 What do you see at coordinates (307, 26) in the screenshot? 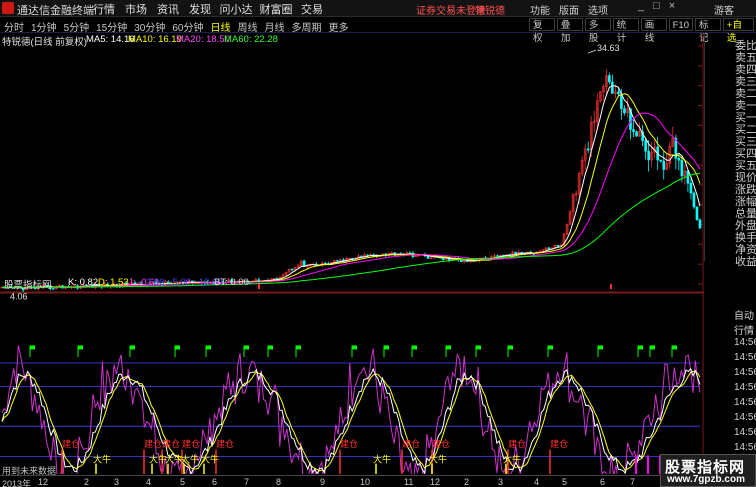
I see `period-tab-9: 多周期` at bounding box center [307, 26].